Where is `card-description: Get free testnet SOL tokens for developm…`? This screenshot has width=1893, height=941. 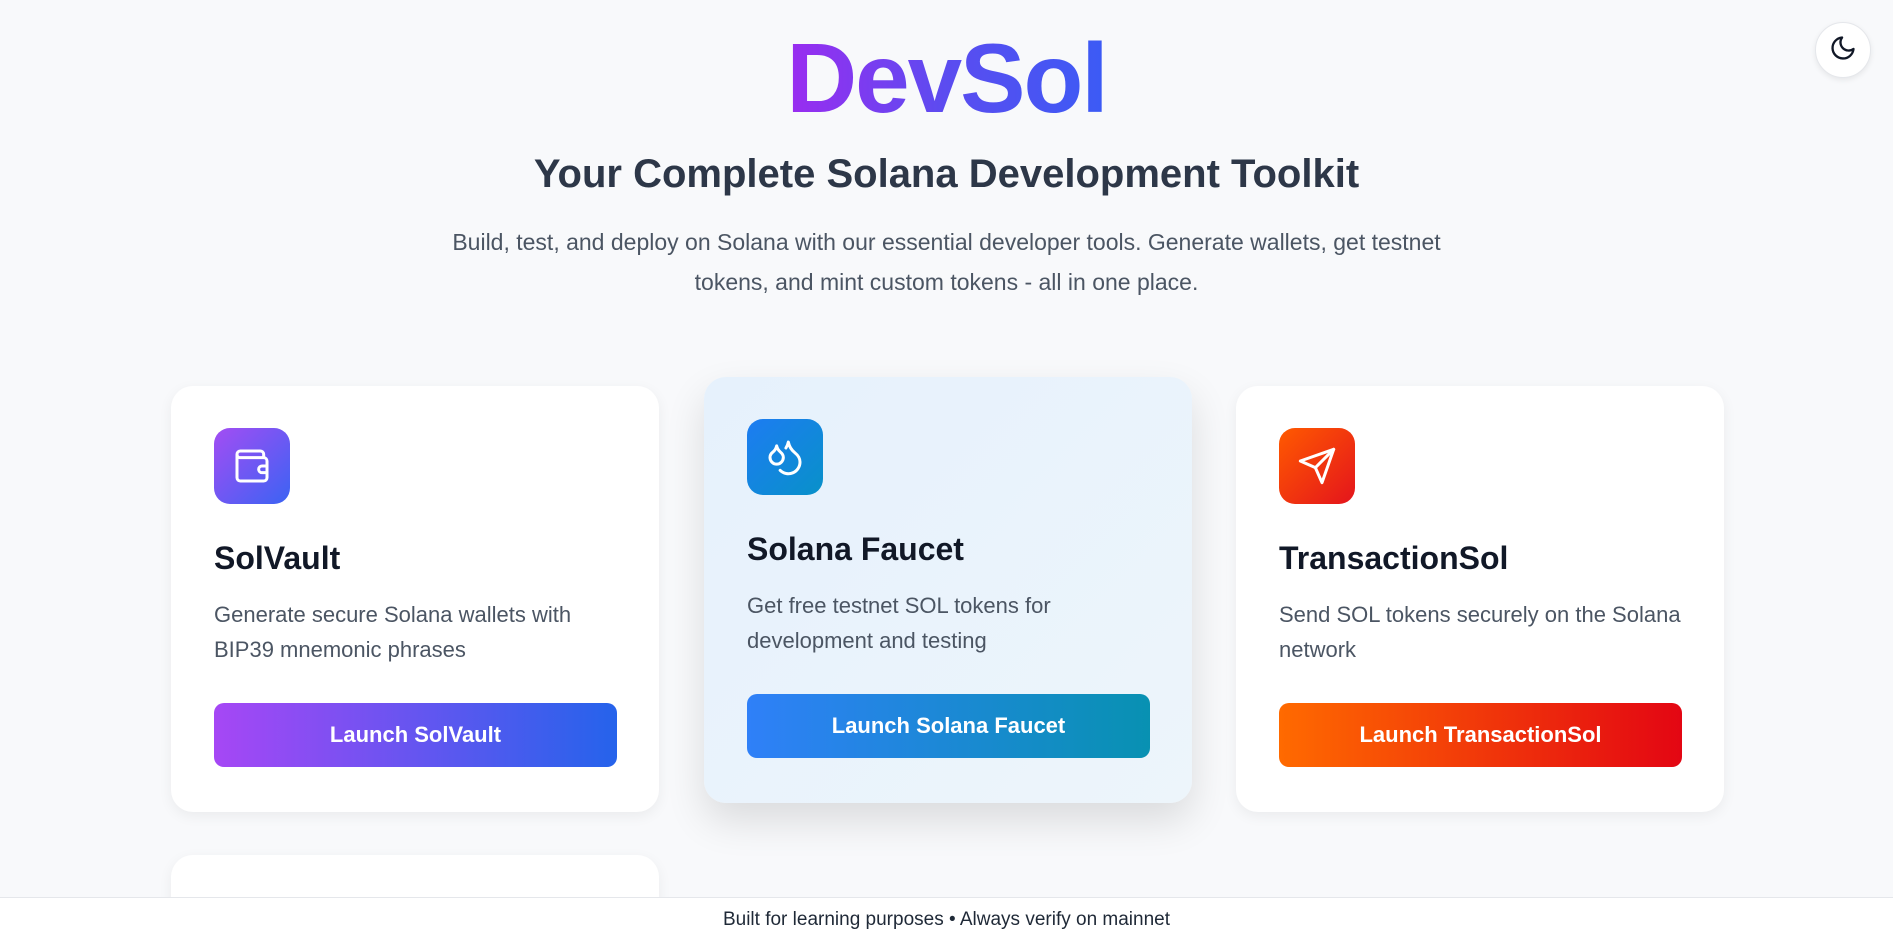
card-description: Get free testnet SOL tokens for developm… is located at coordinates (899, 623).